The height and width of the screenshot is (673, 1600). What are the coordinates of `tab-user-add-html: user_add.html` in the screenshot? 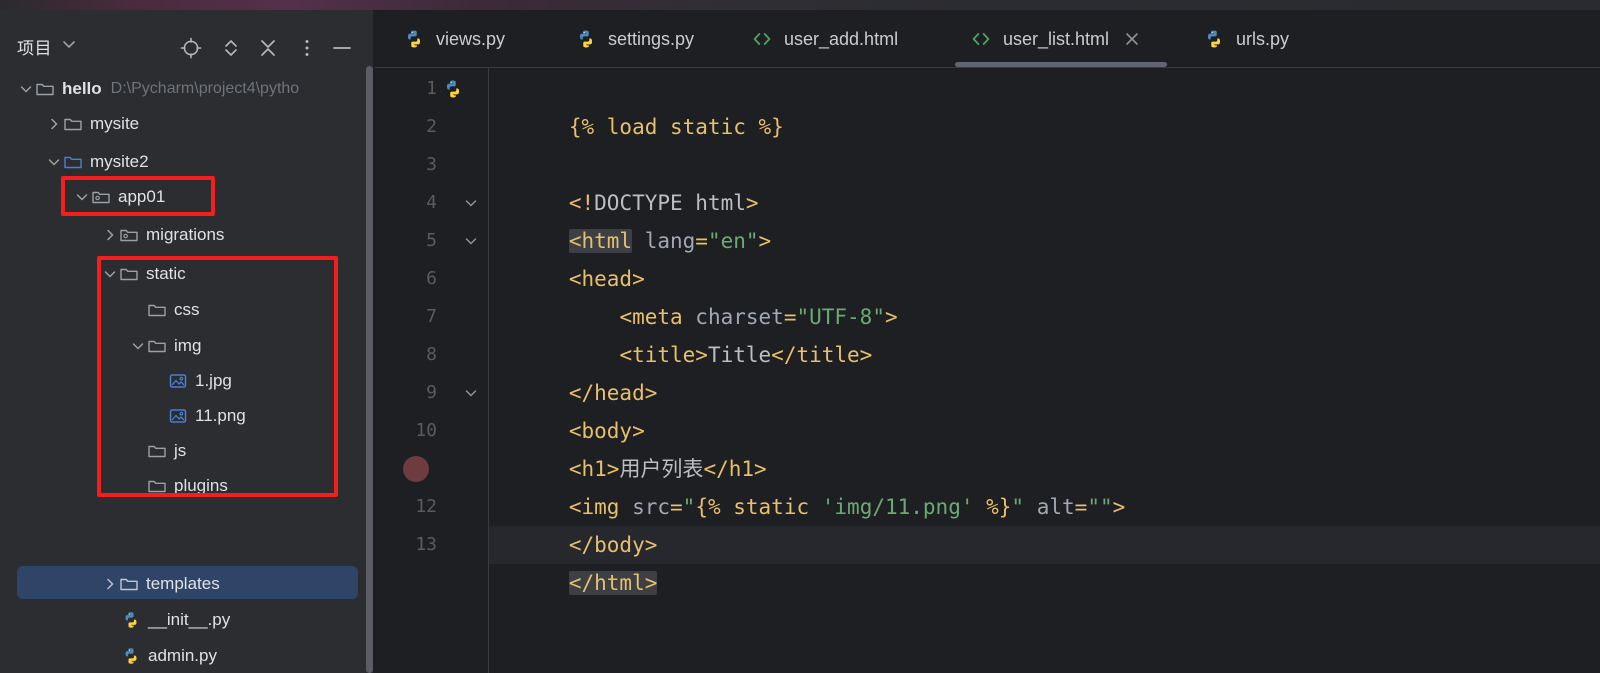 It's located at (824, 39).